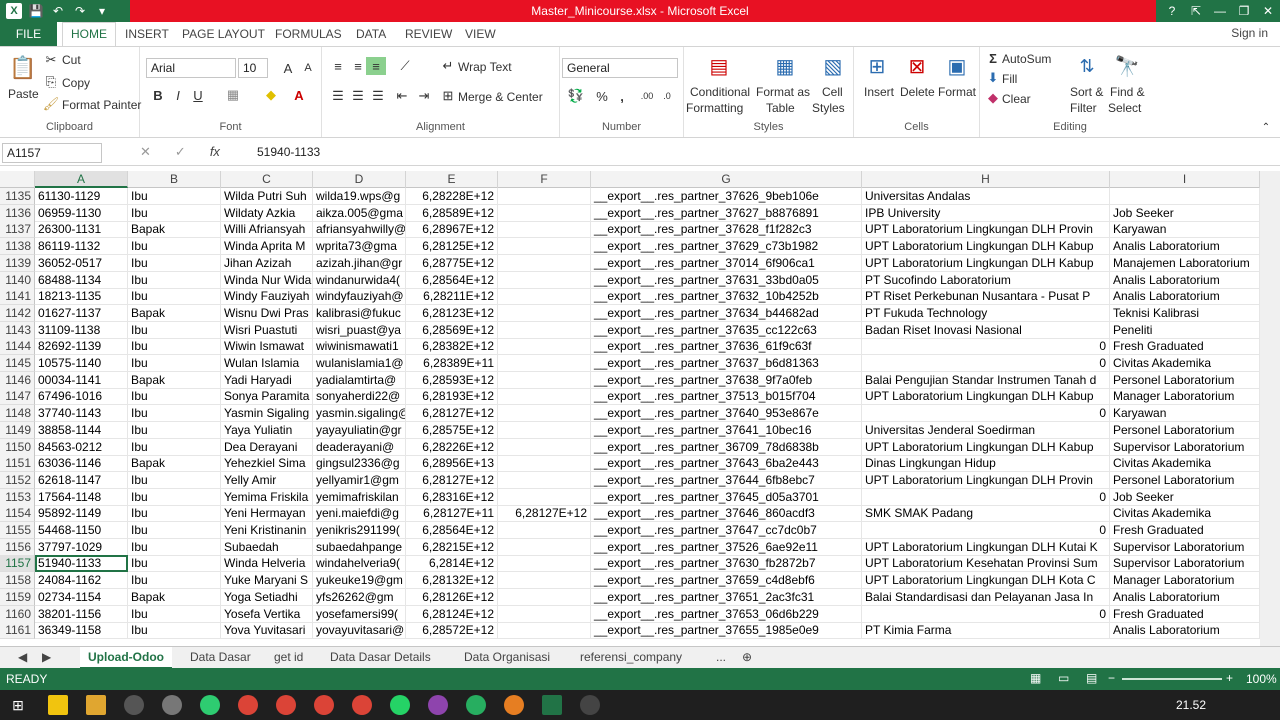 This screenshot has height=720, width=1280. Describe the element at coordinates (452, 464) in the screenshot. I see `cell-e: 6,28956E+13` at that location.